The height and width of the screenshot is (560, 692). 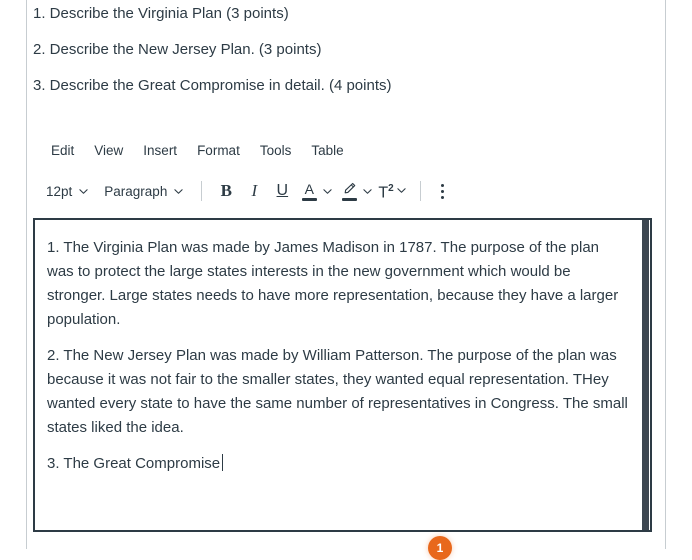 I want to click on superscript-base: T, so click(x=383, y=193).